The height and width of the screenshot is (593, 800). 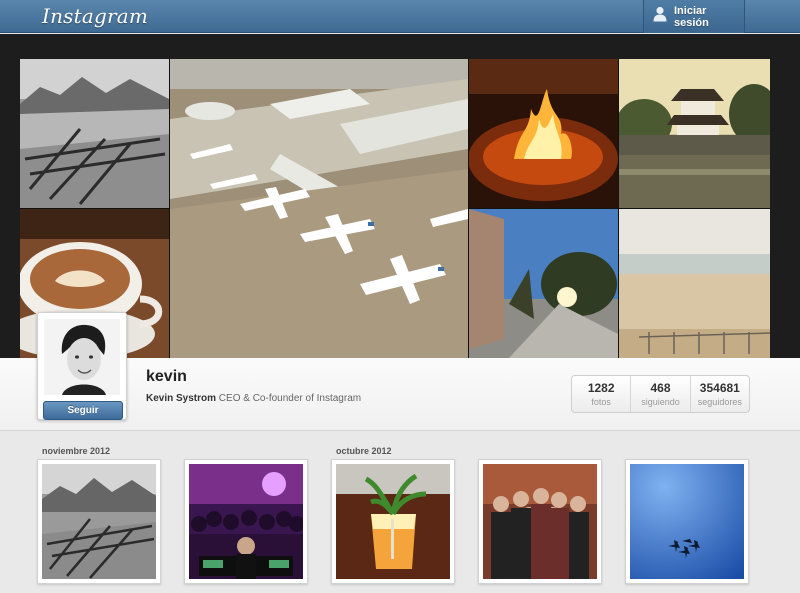 I want to click on thumb-band-group, so click(x=540, y=521).